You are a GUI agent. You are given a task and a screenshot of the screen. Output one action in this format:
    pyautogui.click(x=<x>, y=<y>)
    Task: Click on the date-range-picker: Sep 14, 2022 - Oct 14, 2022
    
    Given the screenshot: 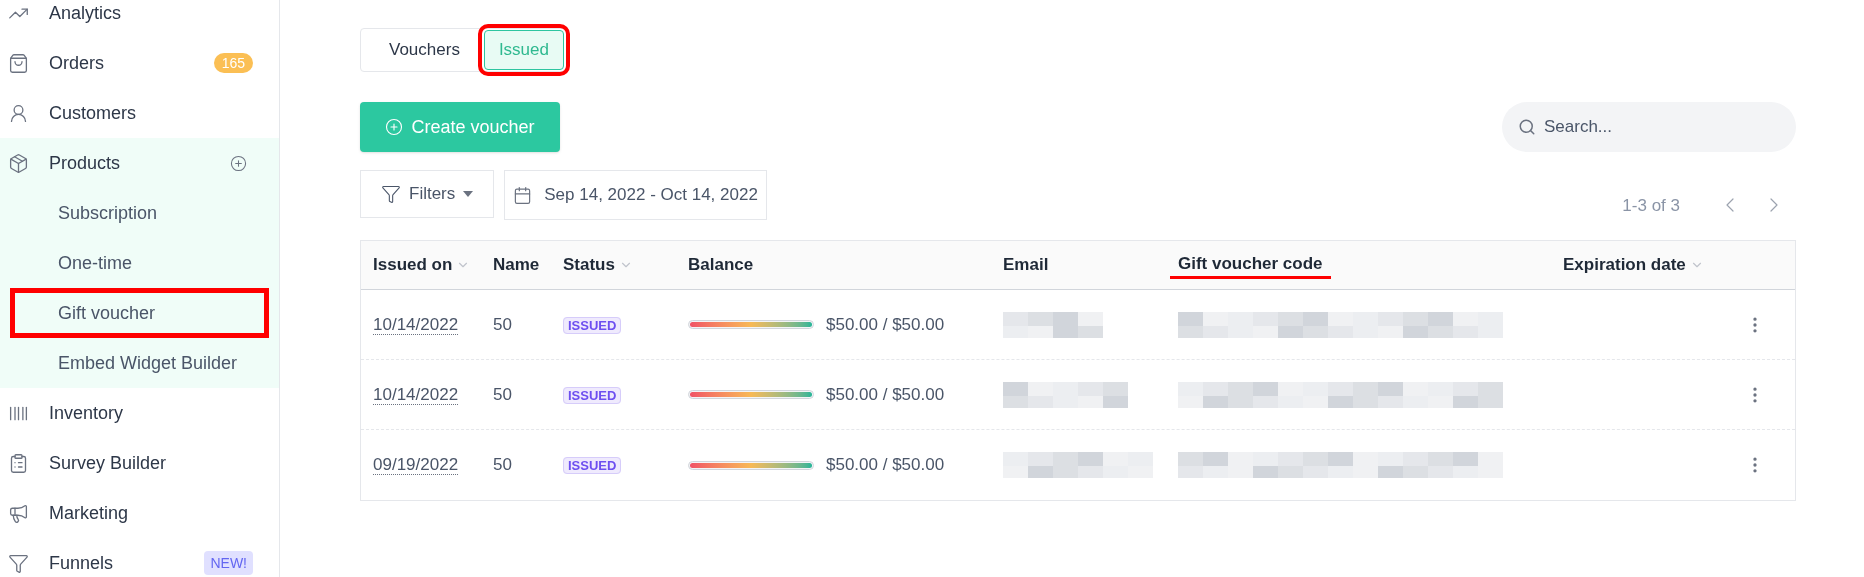 What is the action you would take?
    pyautogui.click(x=635, y=195)
    